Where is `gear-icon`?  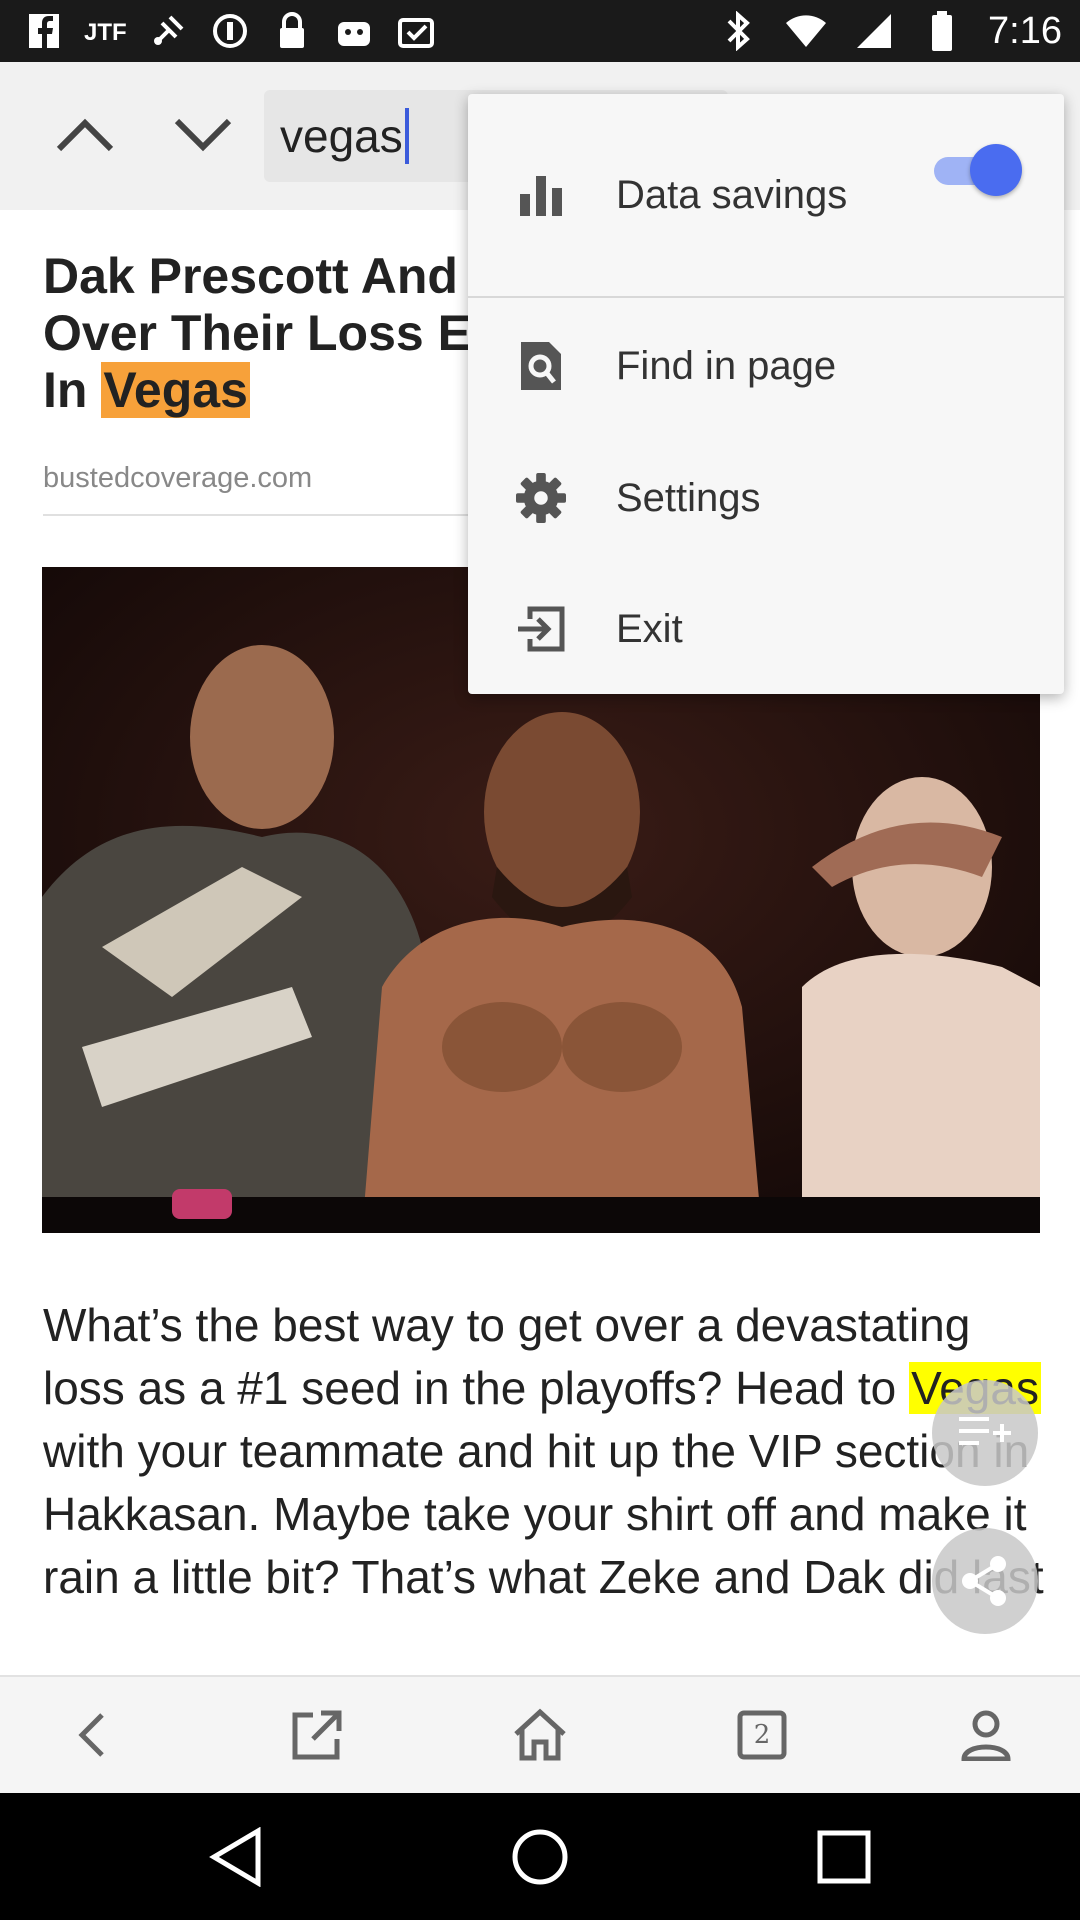 gear-icon is located at coordinates (541, 498).